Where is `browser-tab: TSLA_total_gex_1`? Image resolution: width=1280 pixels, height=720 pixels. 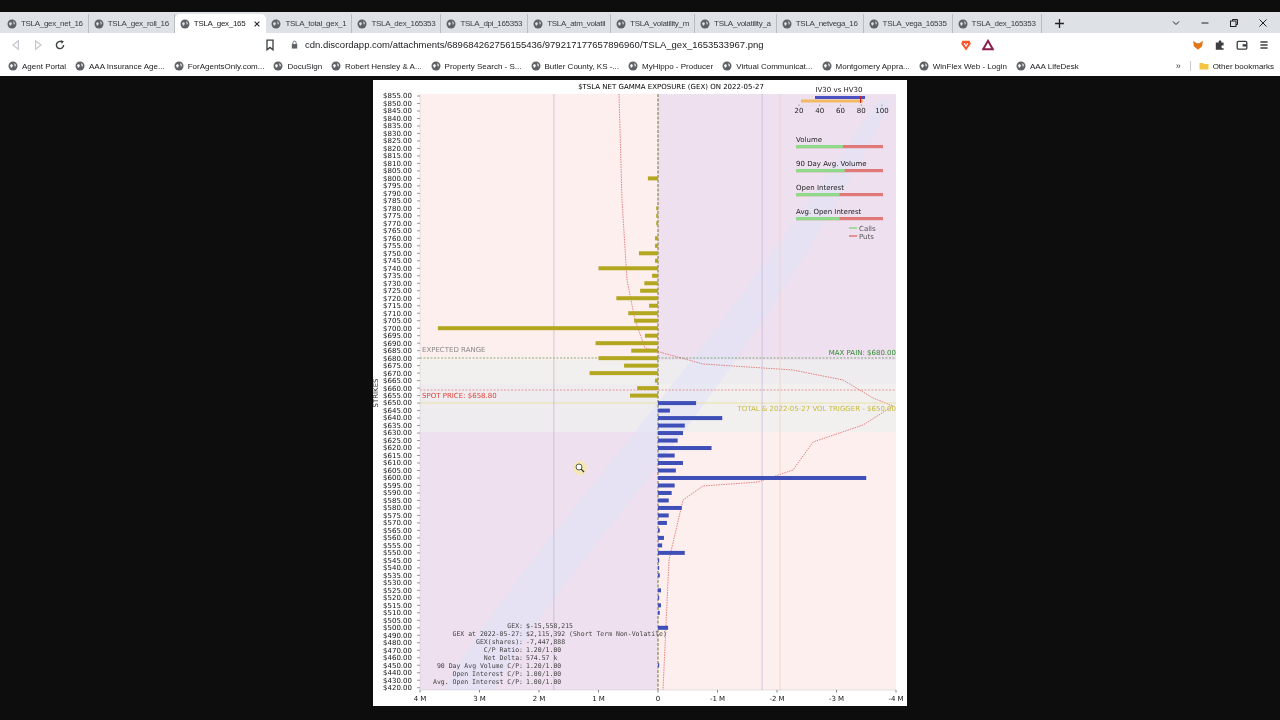
browser-tab: TSLA_total_gex_1 is located at coordinates (309, 23).